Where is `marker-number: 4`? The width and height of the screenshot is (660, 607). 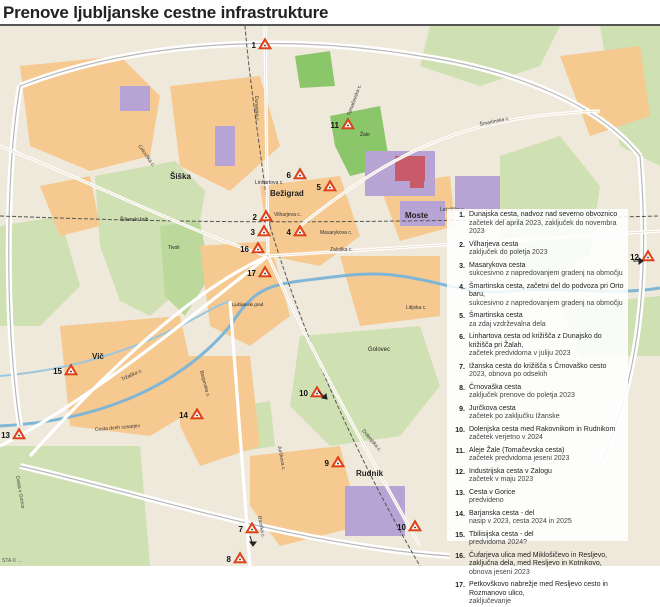 marker-number: 4 is located at coordinates (289, 232).